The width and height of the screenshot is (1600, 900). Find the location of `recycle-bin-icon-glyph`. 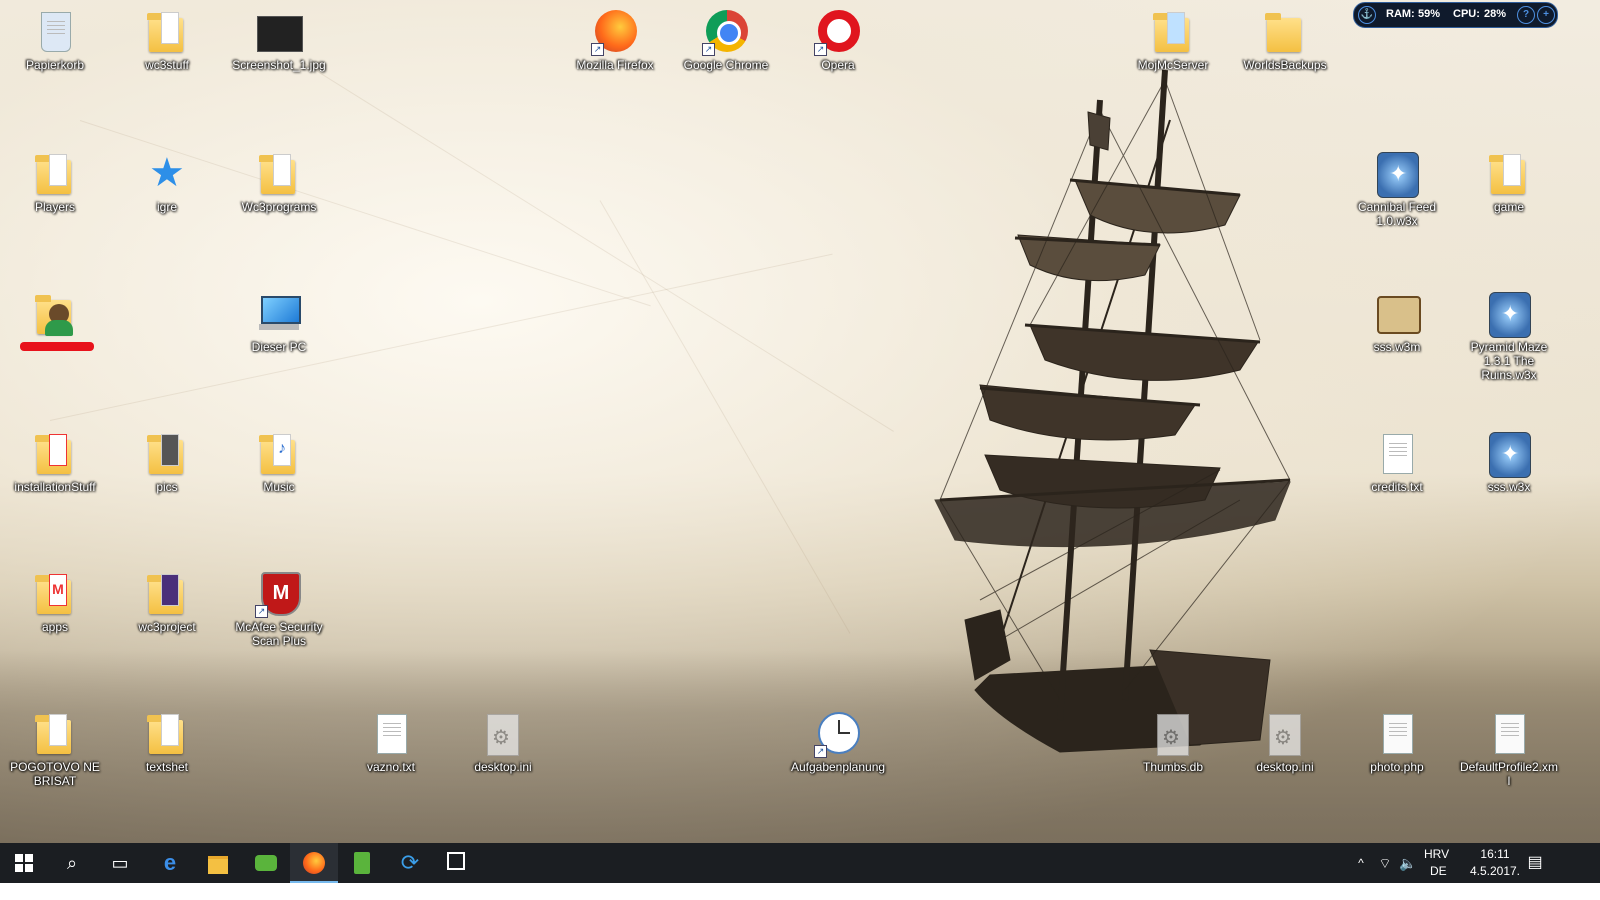

recycle-bin-icon-glyph is located at coordinates (56, 32).